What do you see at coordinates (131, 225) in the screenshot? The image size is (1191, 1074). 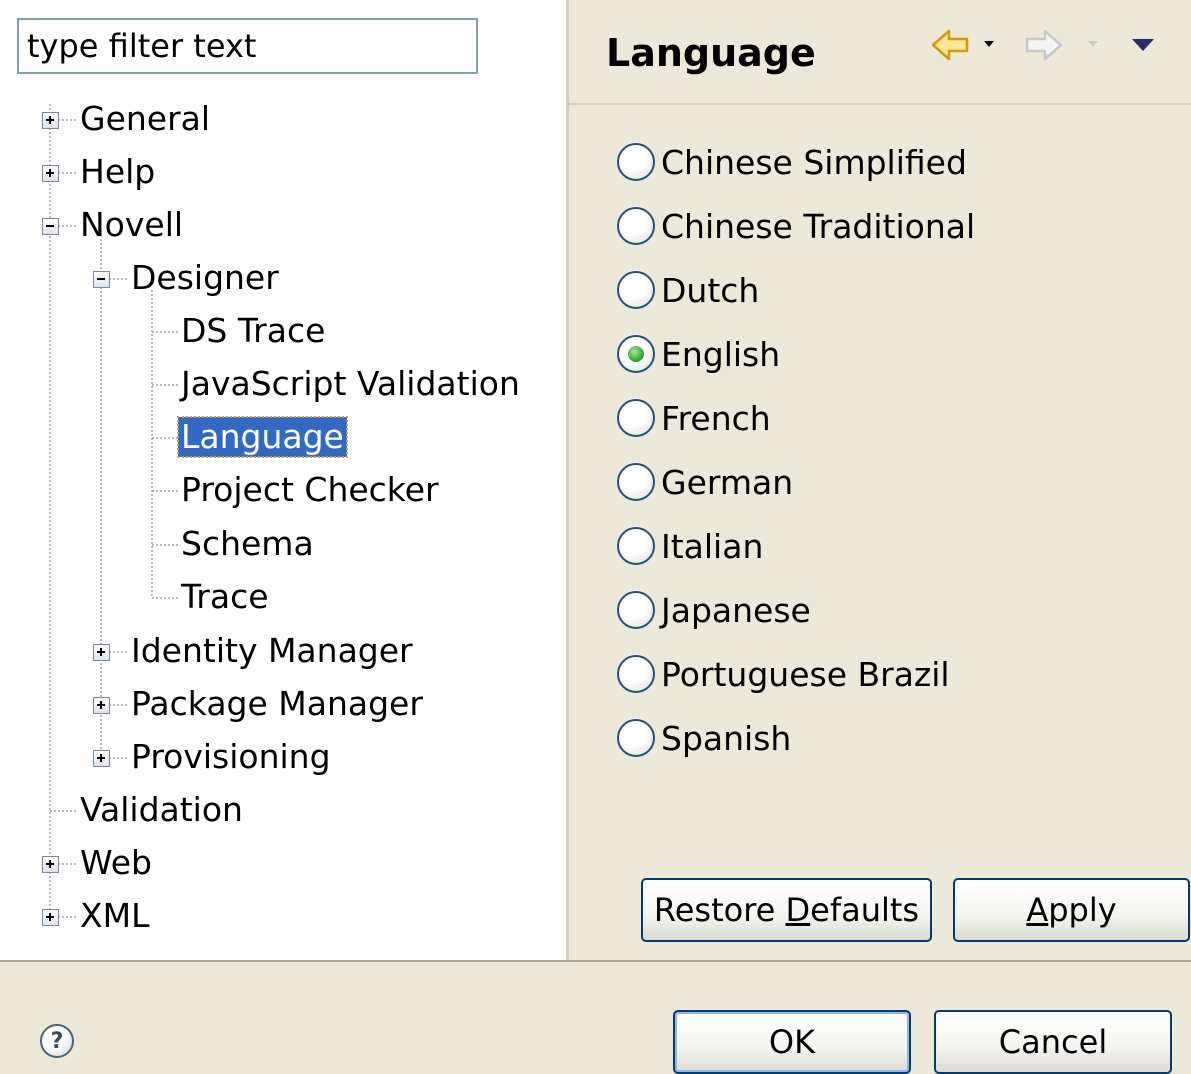 I see `tree-item-label: Novell` at bounding box center [131, 225].